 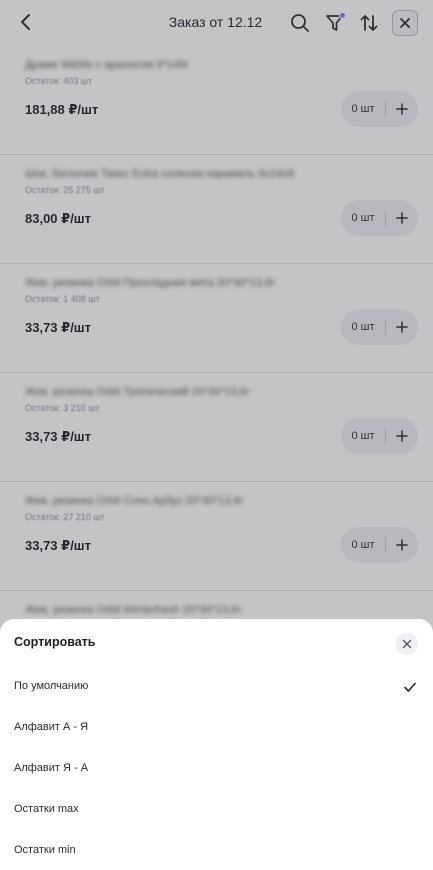 I want to click on sheet-close-button, so click(x=407, y=644).